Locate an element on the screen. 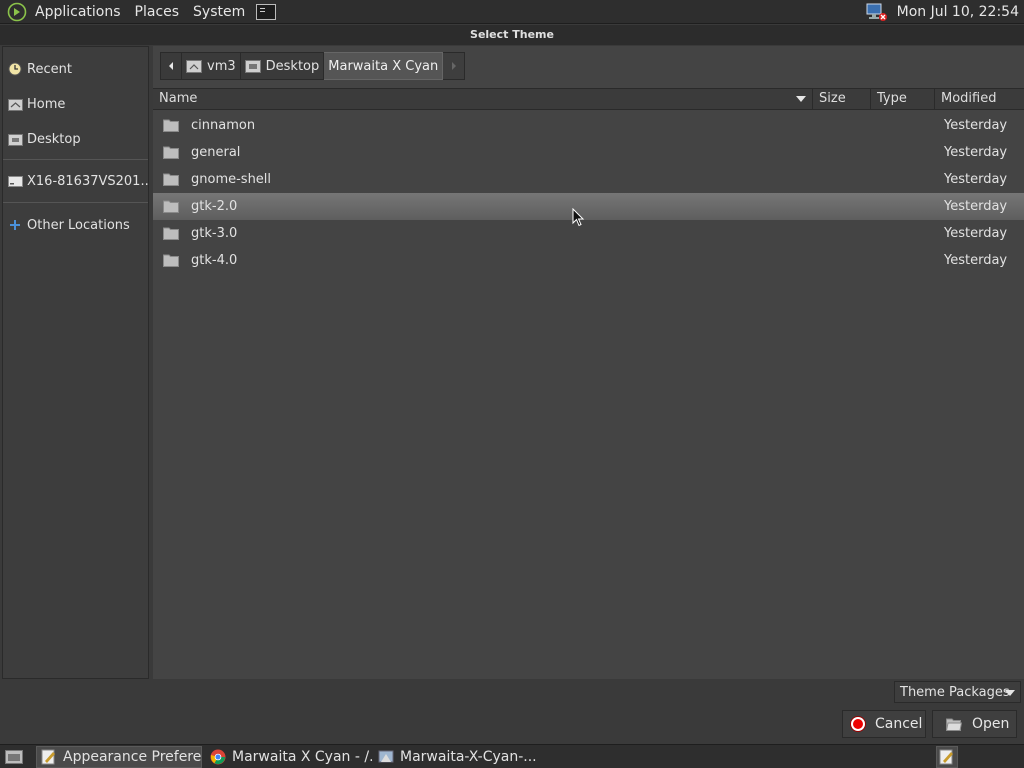  file-row: gtk-3.0 Yesterday is located at coordinates (588, 233).